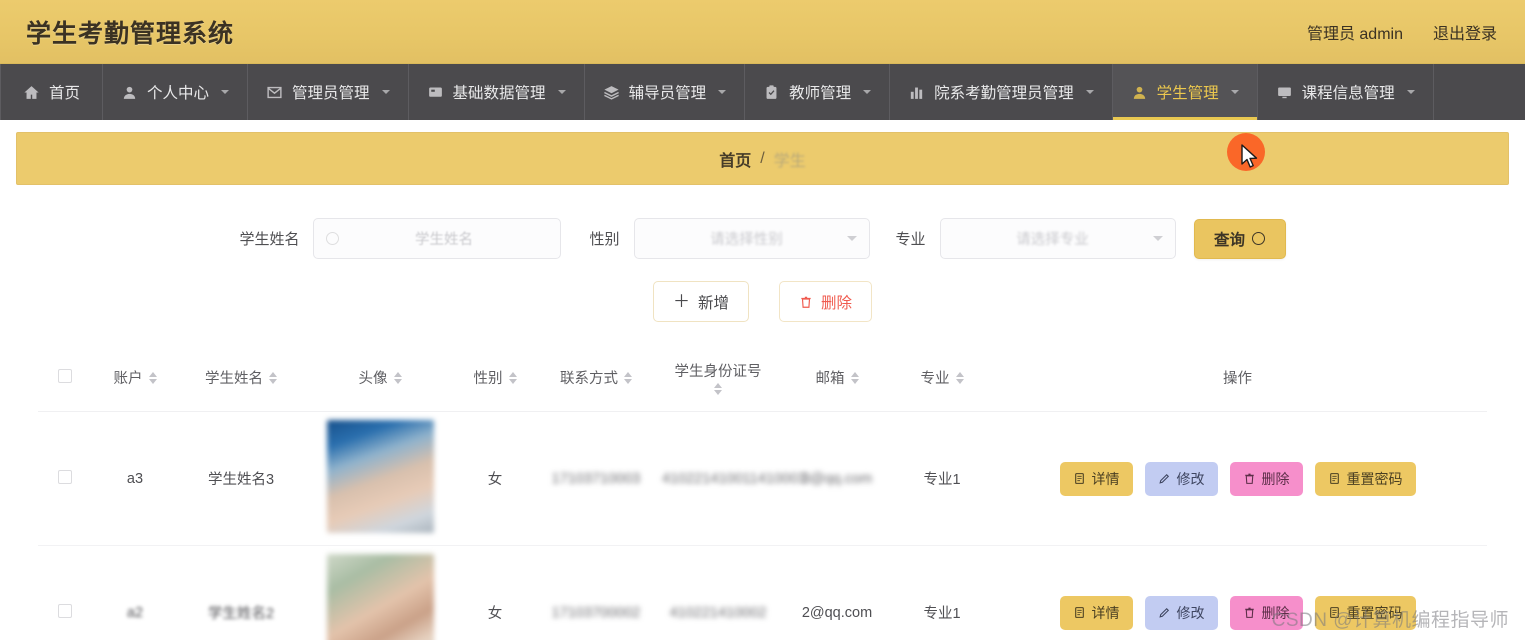  I want to click on nav-label: 教师管理, so click(820, 93).